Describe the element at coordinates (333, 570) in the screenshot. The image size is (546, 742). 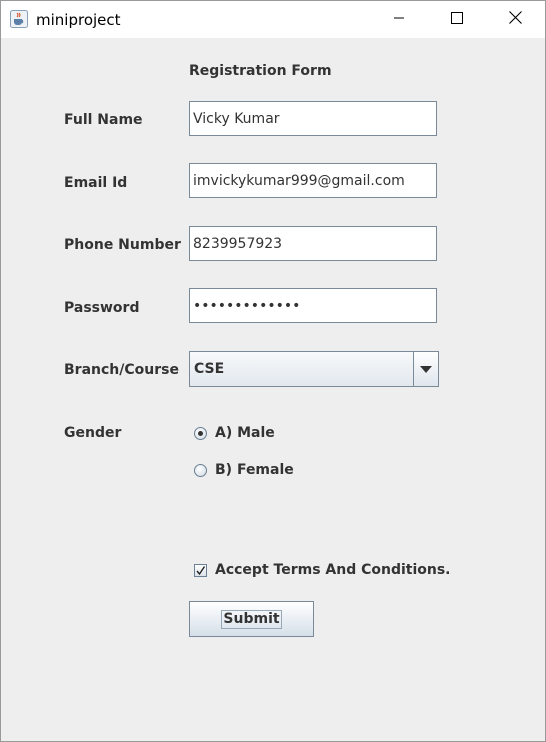
I see `terms-label: Accept Terms And Conditions.` at that location.